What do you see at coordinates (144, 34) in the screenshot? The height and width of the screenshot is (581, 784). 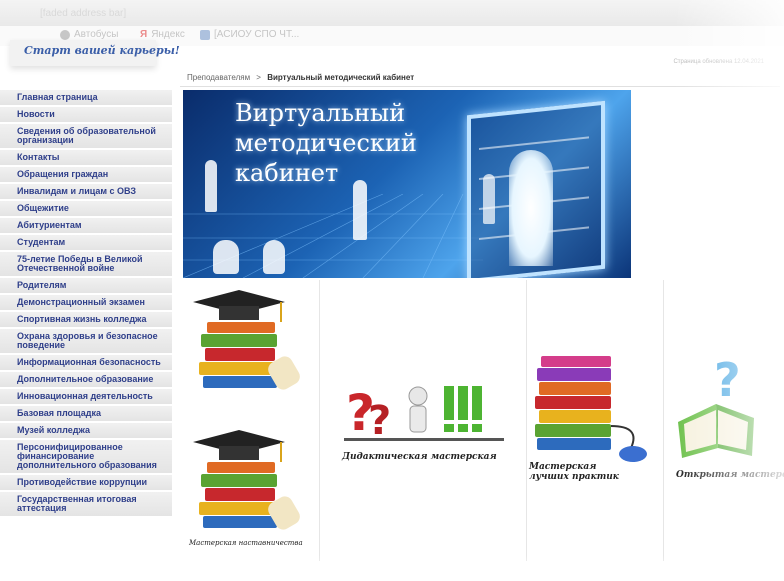 I see `yandex-icon: Я` at bounding box center [144, 34].